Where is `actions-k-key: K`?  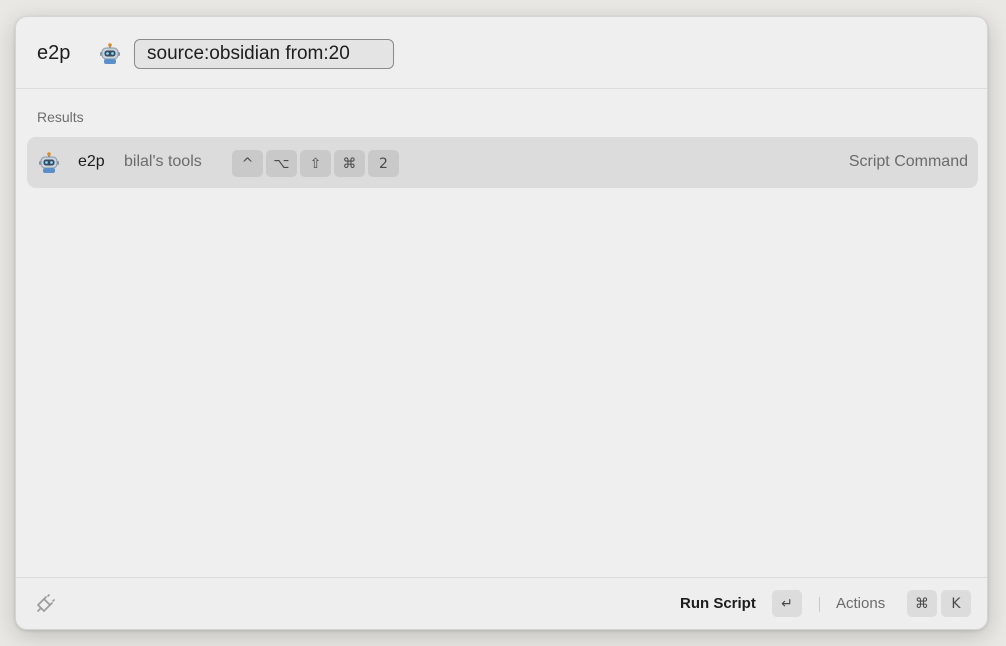
actions-k-key: K is located at coordinates (956, 603).